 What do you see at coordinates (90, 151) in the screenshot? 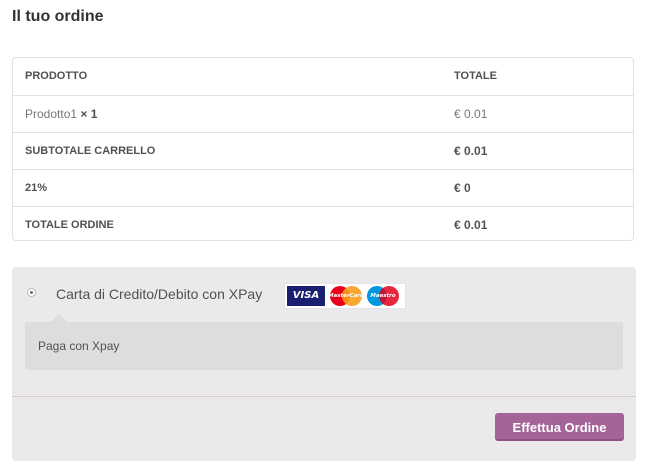
I see `subtotal-label: SUBTOTALE CARRELLO` at bounding box center [90, 151].